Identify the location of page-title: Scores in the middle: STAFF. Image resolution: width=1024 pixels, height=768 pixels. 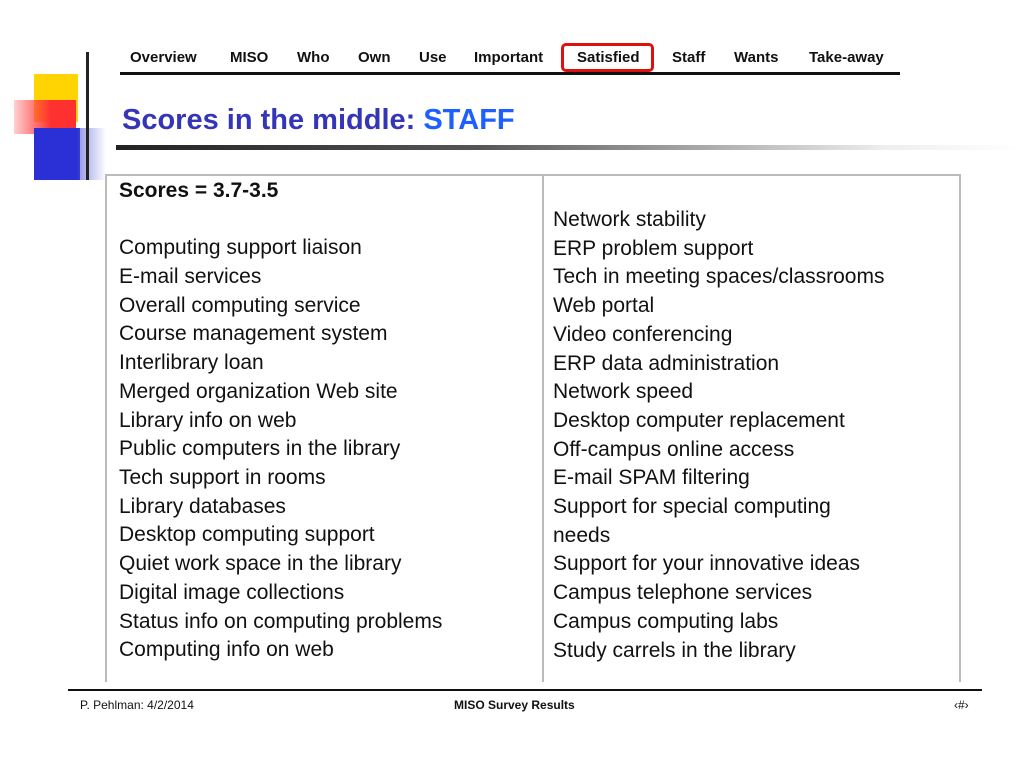
(318, 120).